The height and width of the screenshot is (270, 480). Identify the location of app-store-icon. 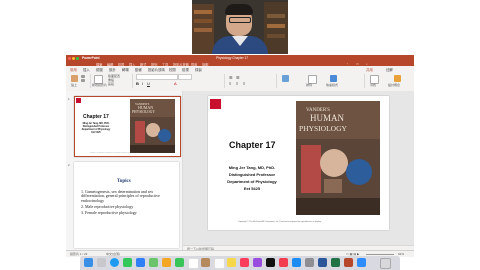
(296, 262).